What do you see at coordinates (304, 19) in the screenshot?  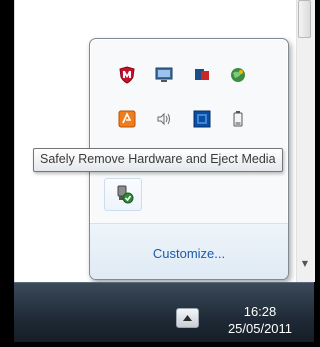 I see `scrollbar-thumb` at bounding box center [304, 19].